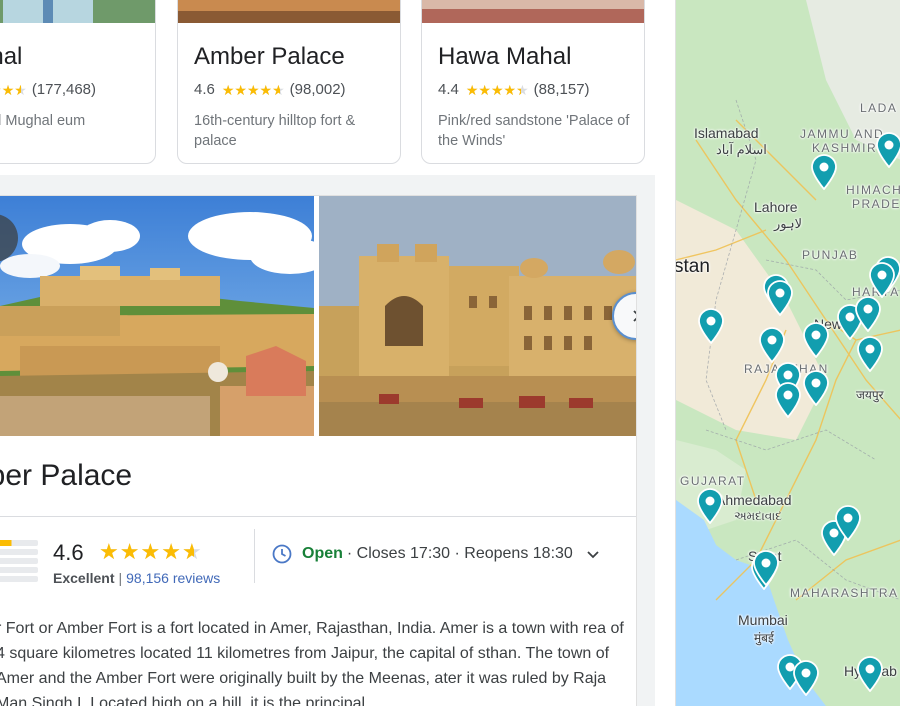 The width and height of the screenshot is (900, 706). What do you see at coordinates (19, 562) in the screenshot?
I see `rating-histogram` at bounding box center [19, 562].